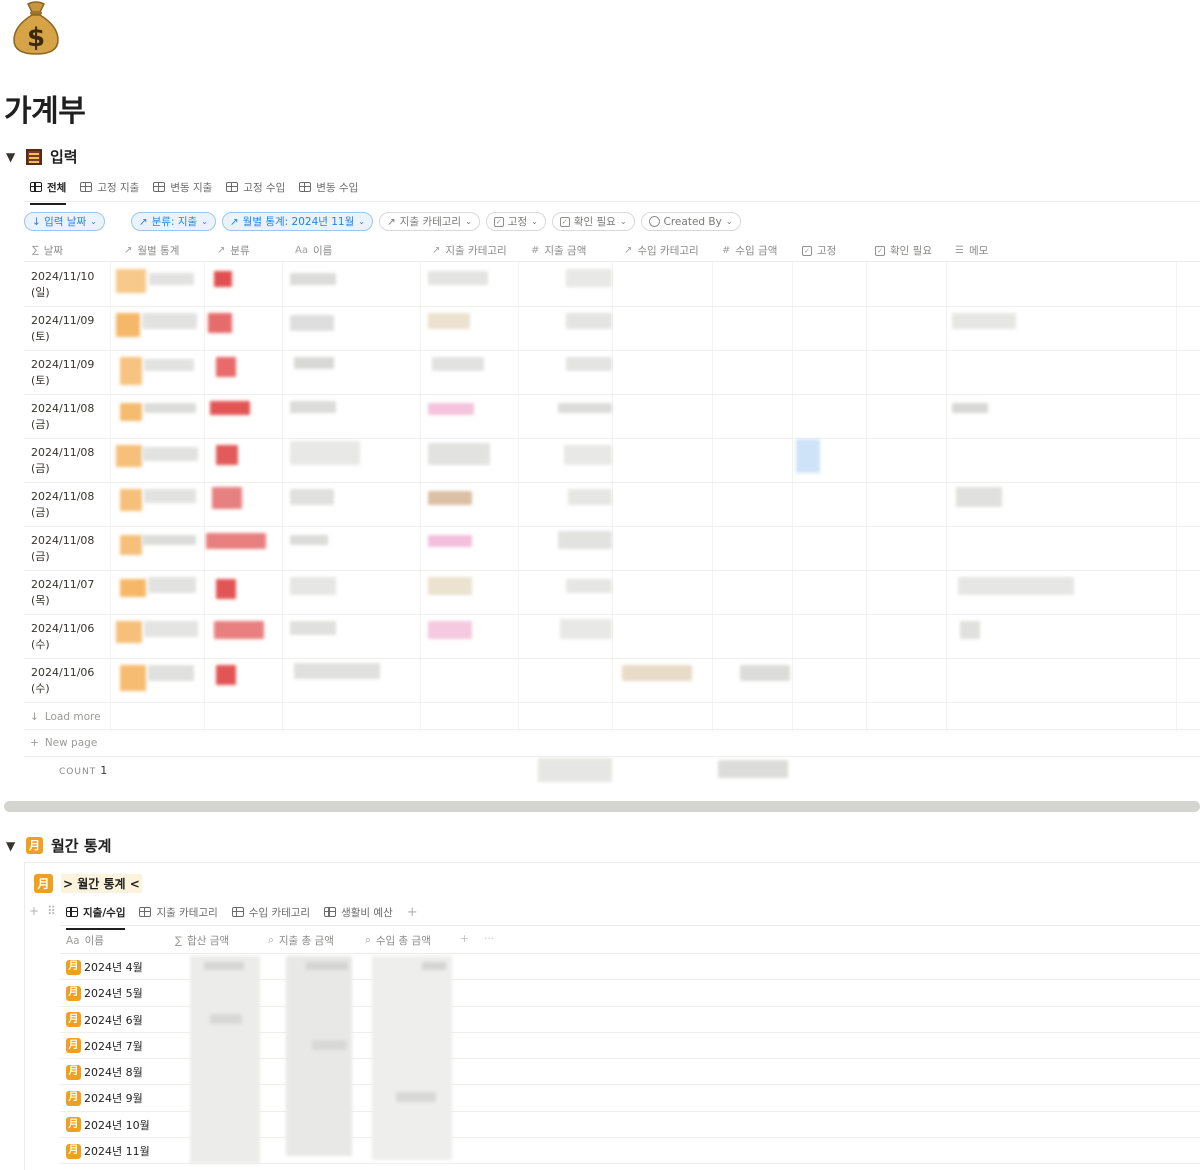 Image resolution: width=1200 pixels, height=1170 pixels. What do you see at coordinates (63, 743) in the screenshot?
I see `new-page-button: + New page` at bounding box center [63, 743].